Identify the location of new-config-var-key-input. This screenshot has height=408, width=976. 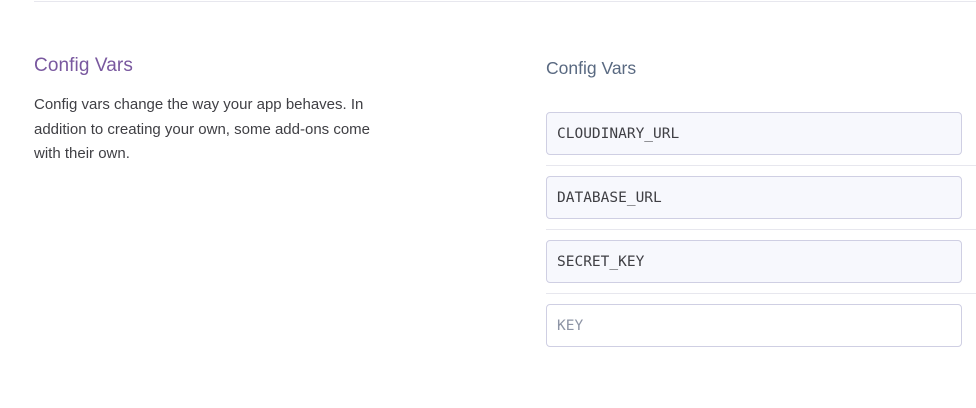
(754, 325).